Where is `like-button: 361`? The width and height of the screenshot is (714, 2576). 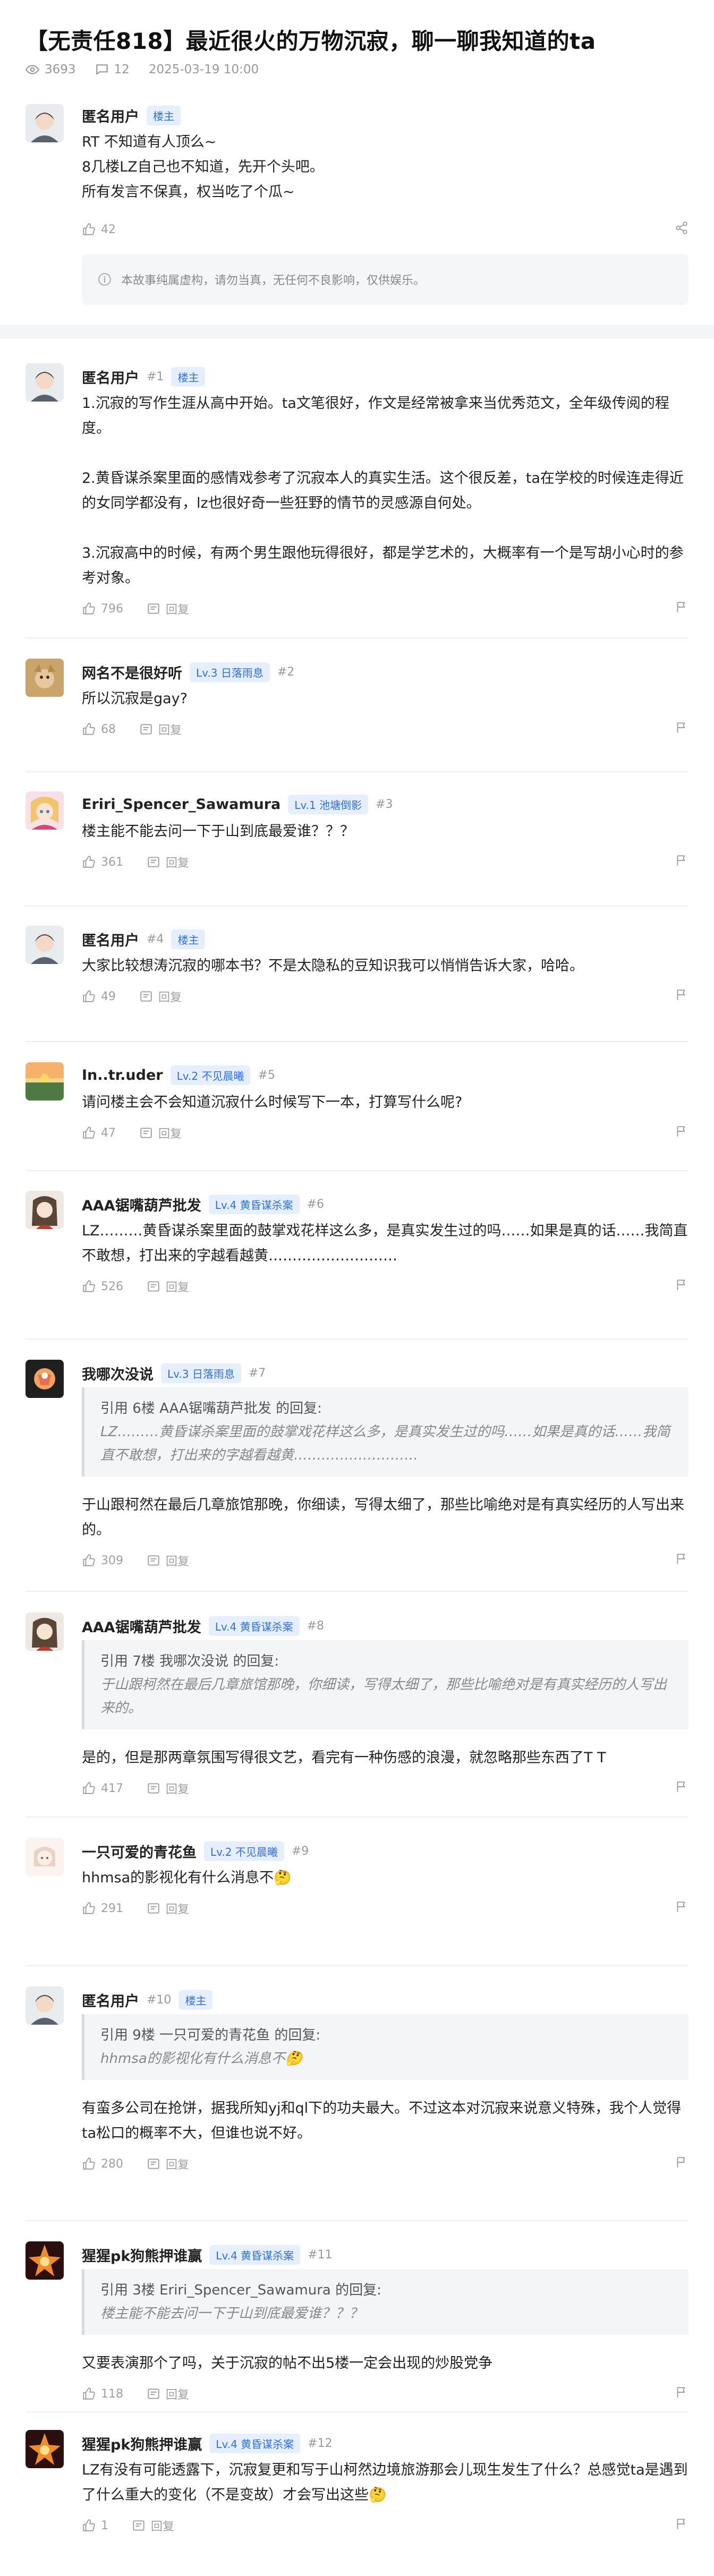 like-button: 361 is located at coordinates (102, 862).